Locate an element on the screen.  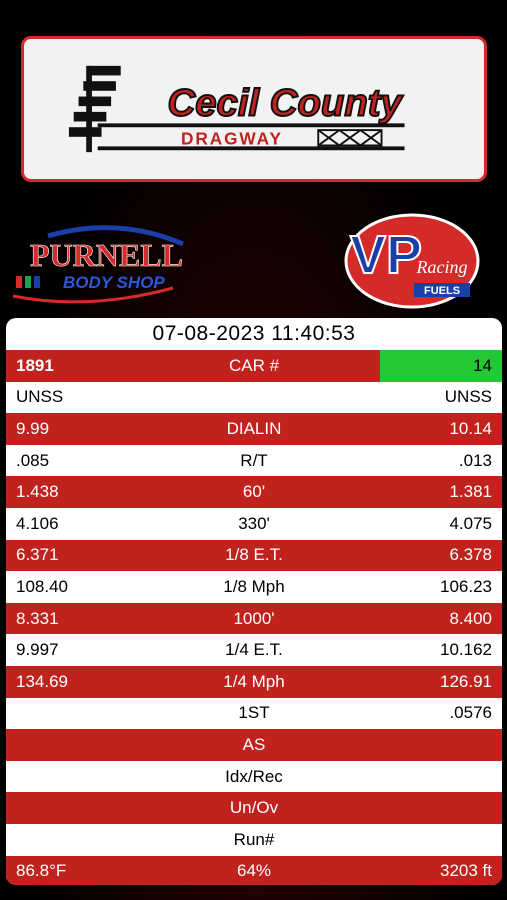
vp-racing-fuels-logo: VP Racing FUELS is located at coordinates (412, 259).